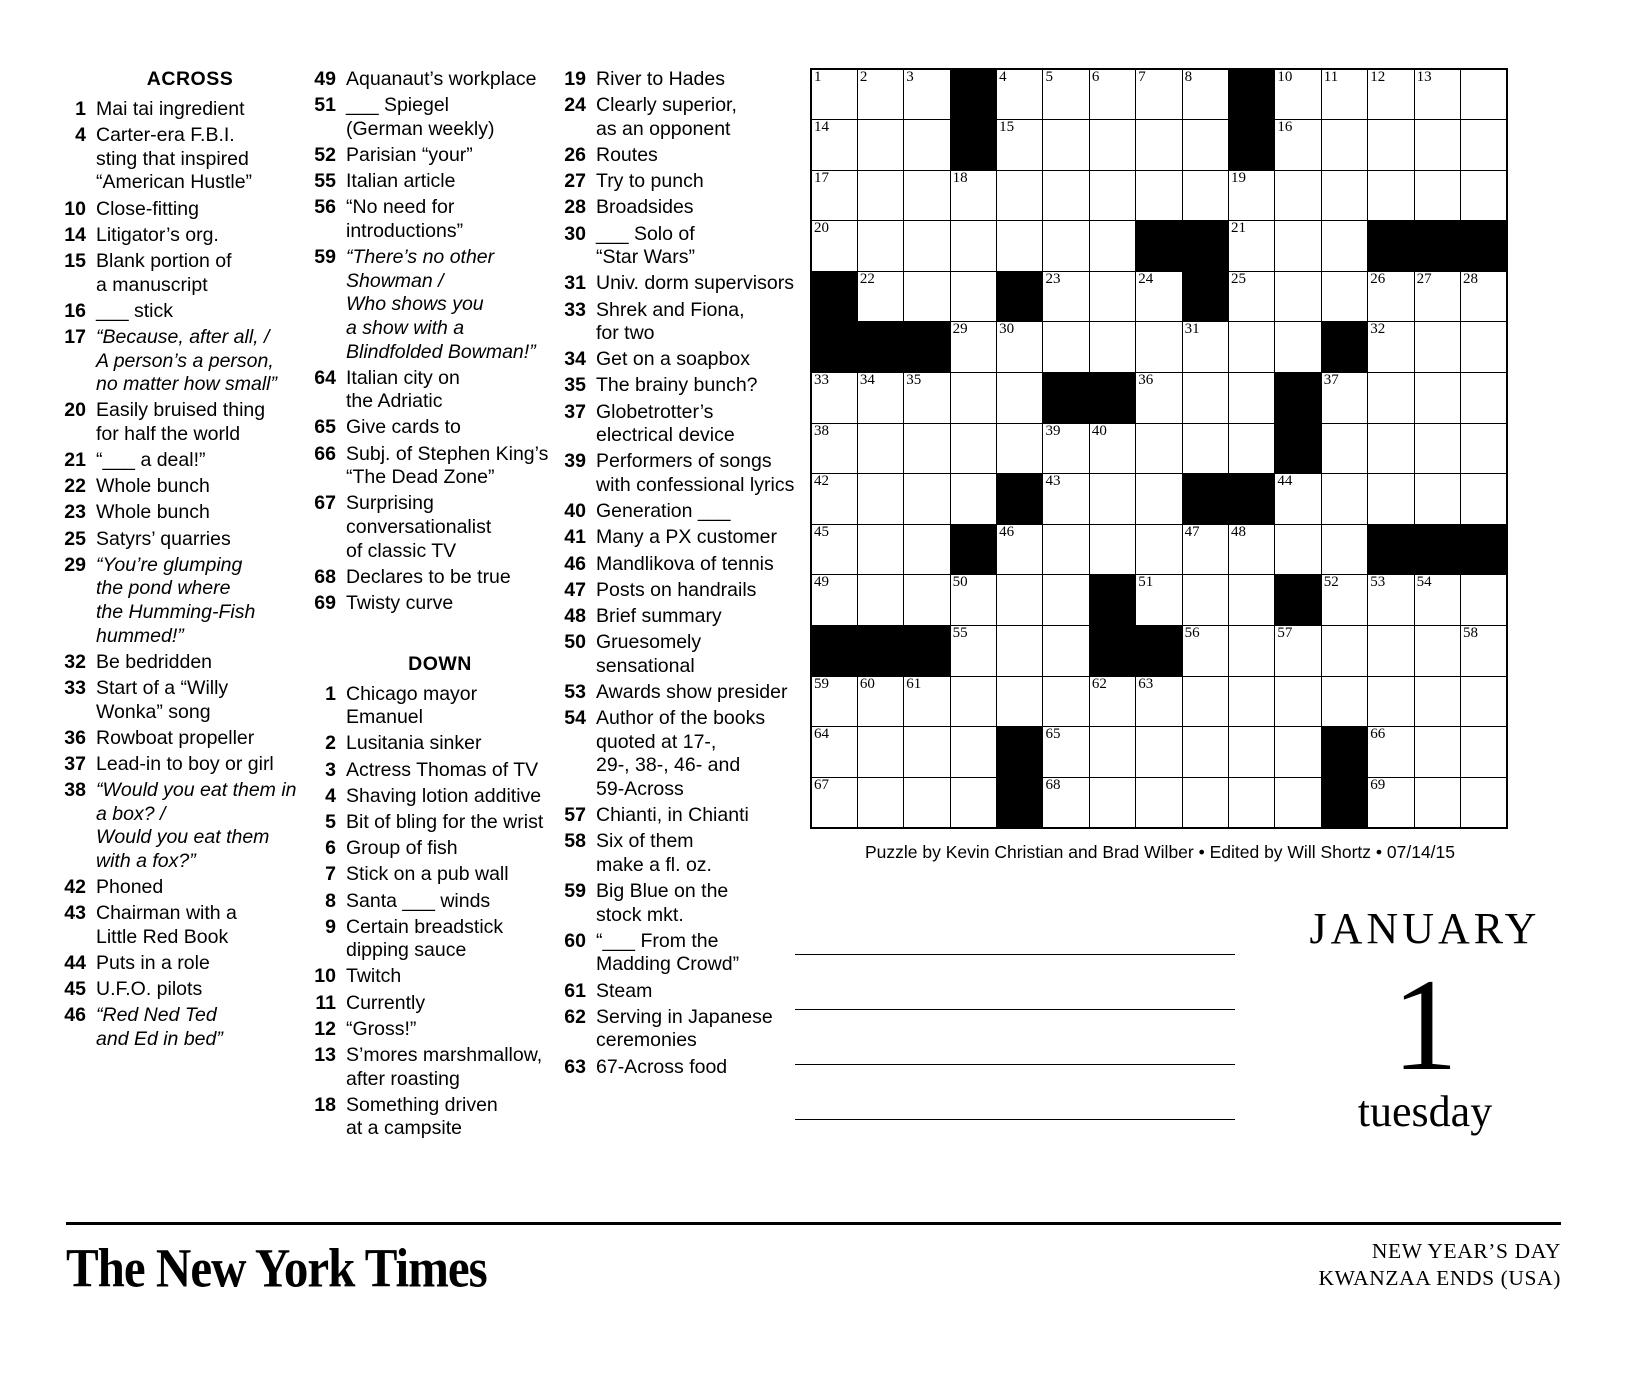 This screenshot has height=1400, width=1627. I want to click on grid-cell: 63, so click(1159, 702).